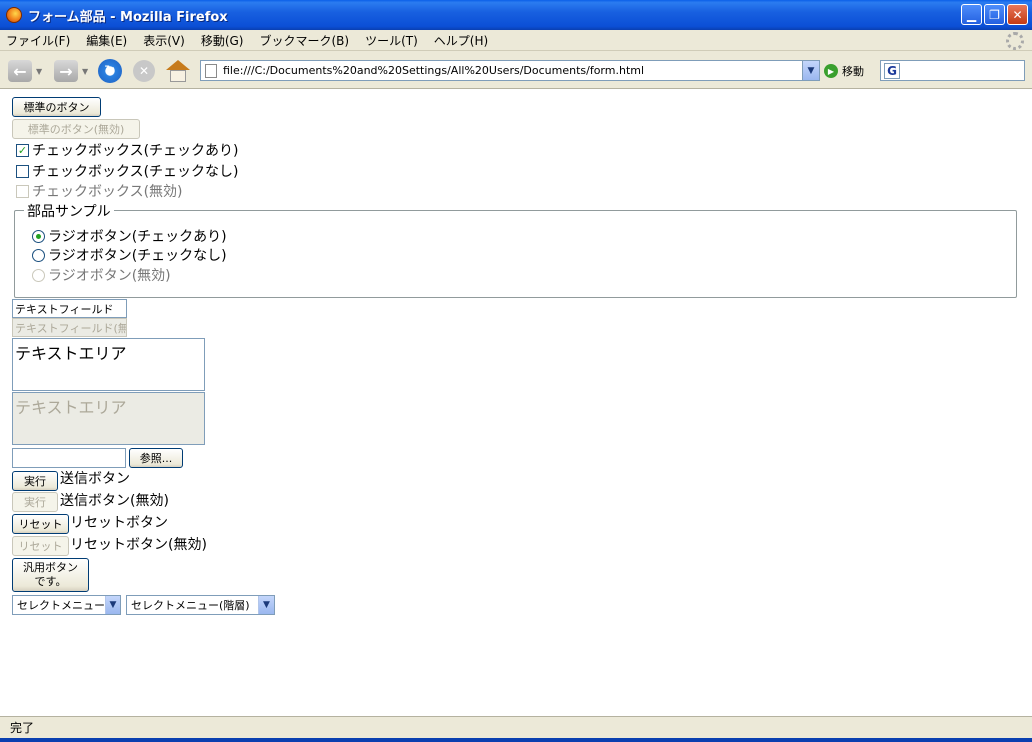  Describe the element at coordinates (516, 740) in the screenshot. I see `window-bottom-edge` at that location.